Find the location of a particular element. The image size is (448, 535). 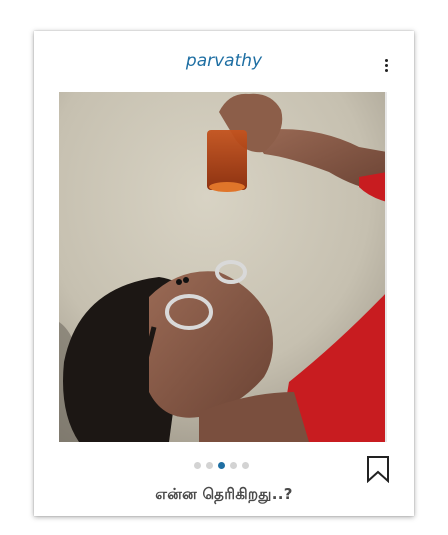

more-options-icon is located at coordinates (387, 66).